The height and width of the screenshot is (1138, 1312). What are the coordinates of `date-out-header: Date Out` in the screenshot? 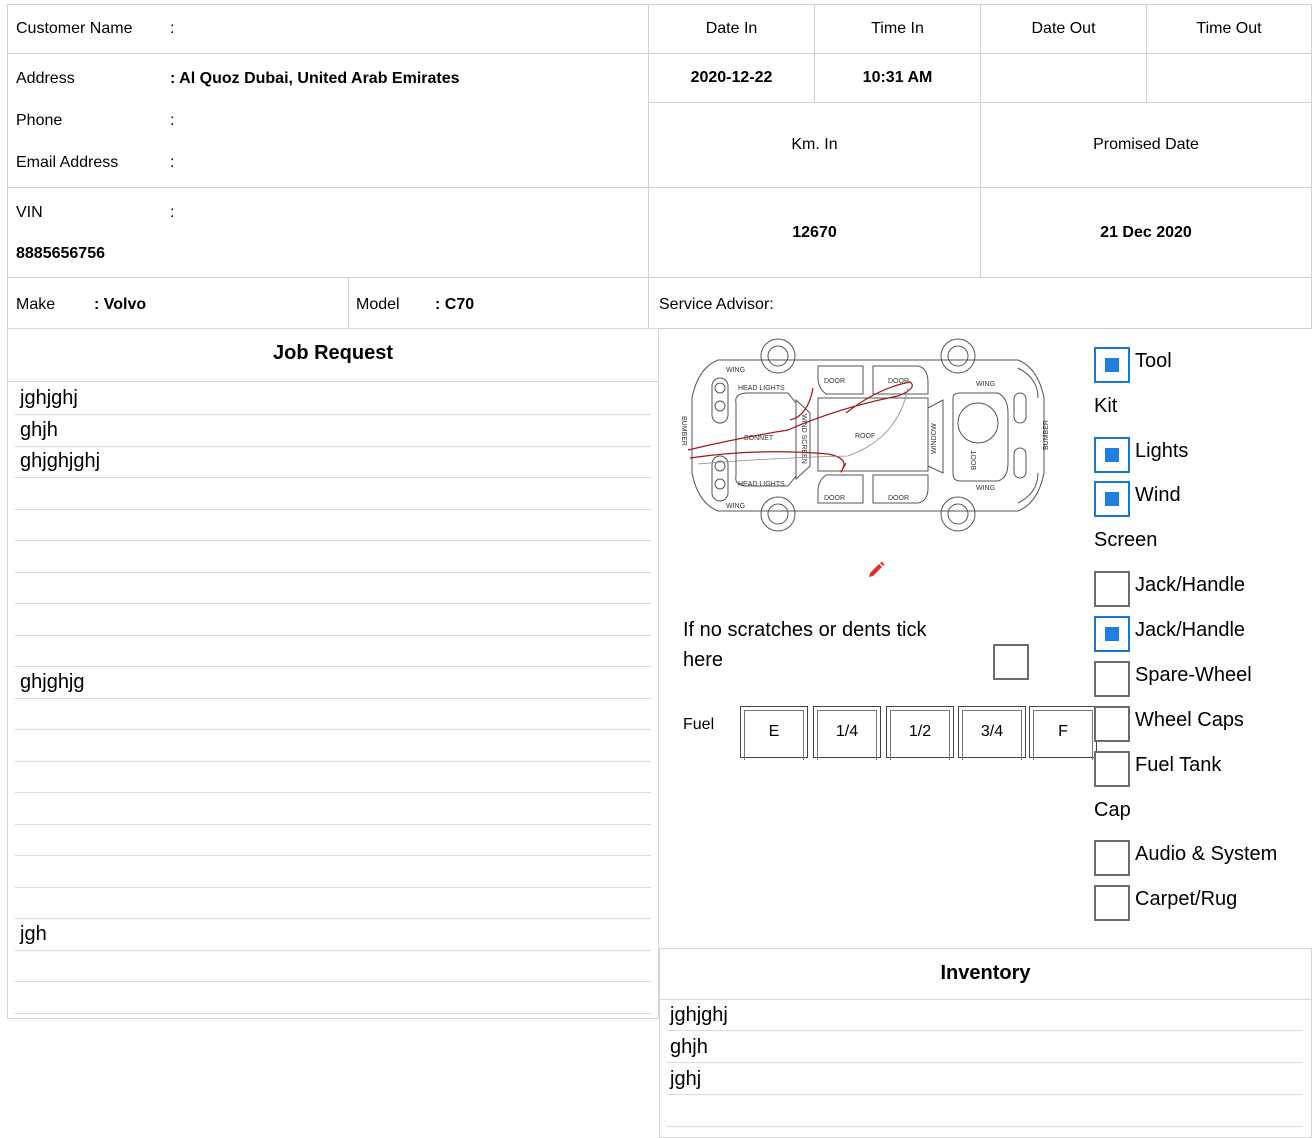 It's located at (1063, 29).